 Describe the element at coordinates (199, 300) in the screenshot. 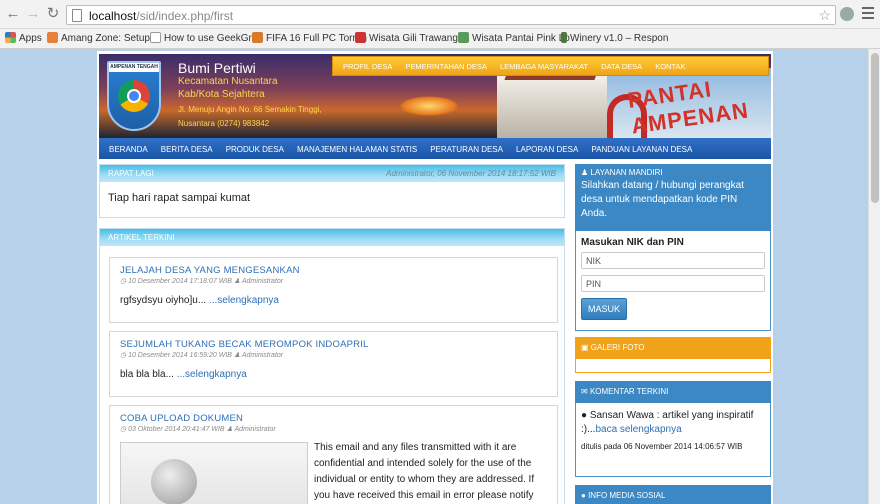

I see `article-excerpt: rgfsydsyu oiyho]u... ...selengkapnya` at that location.